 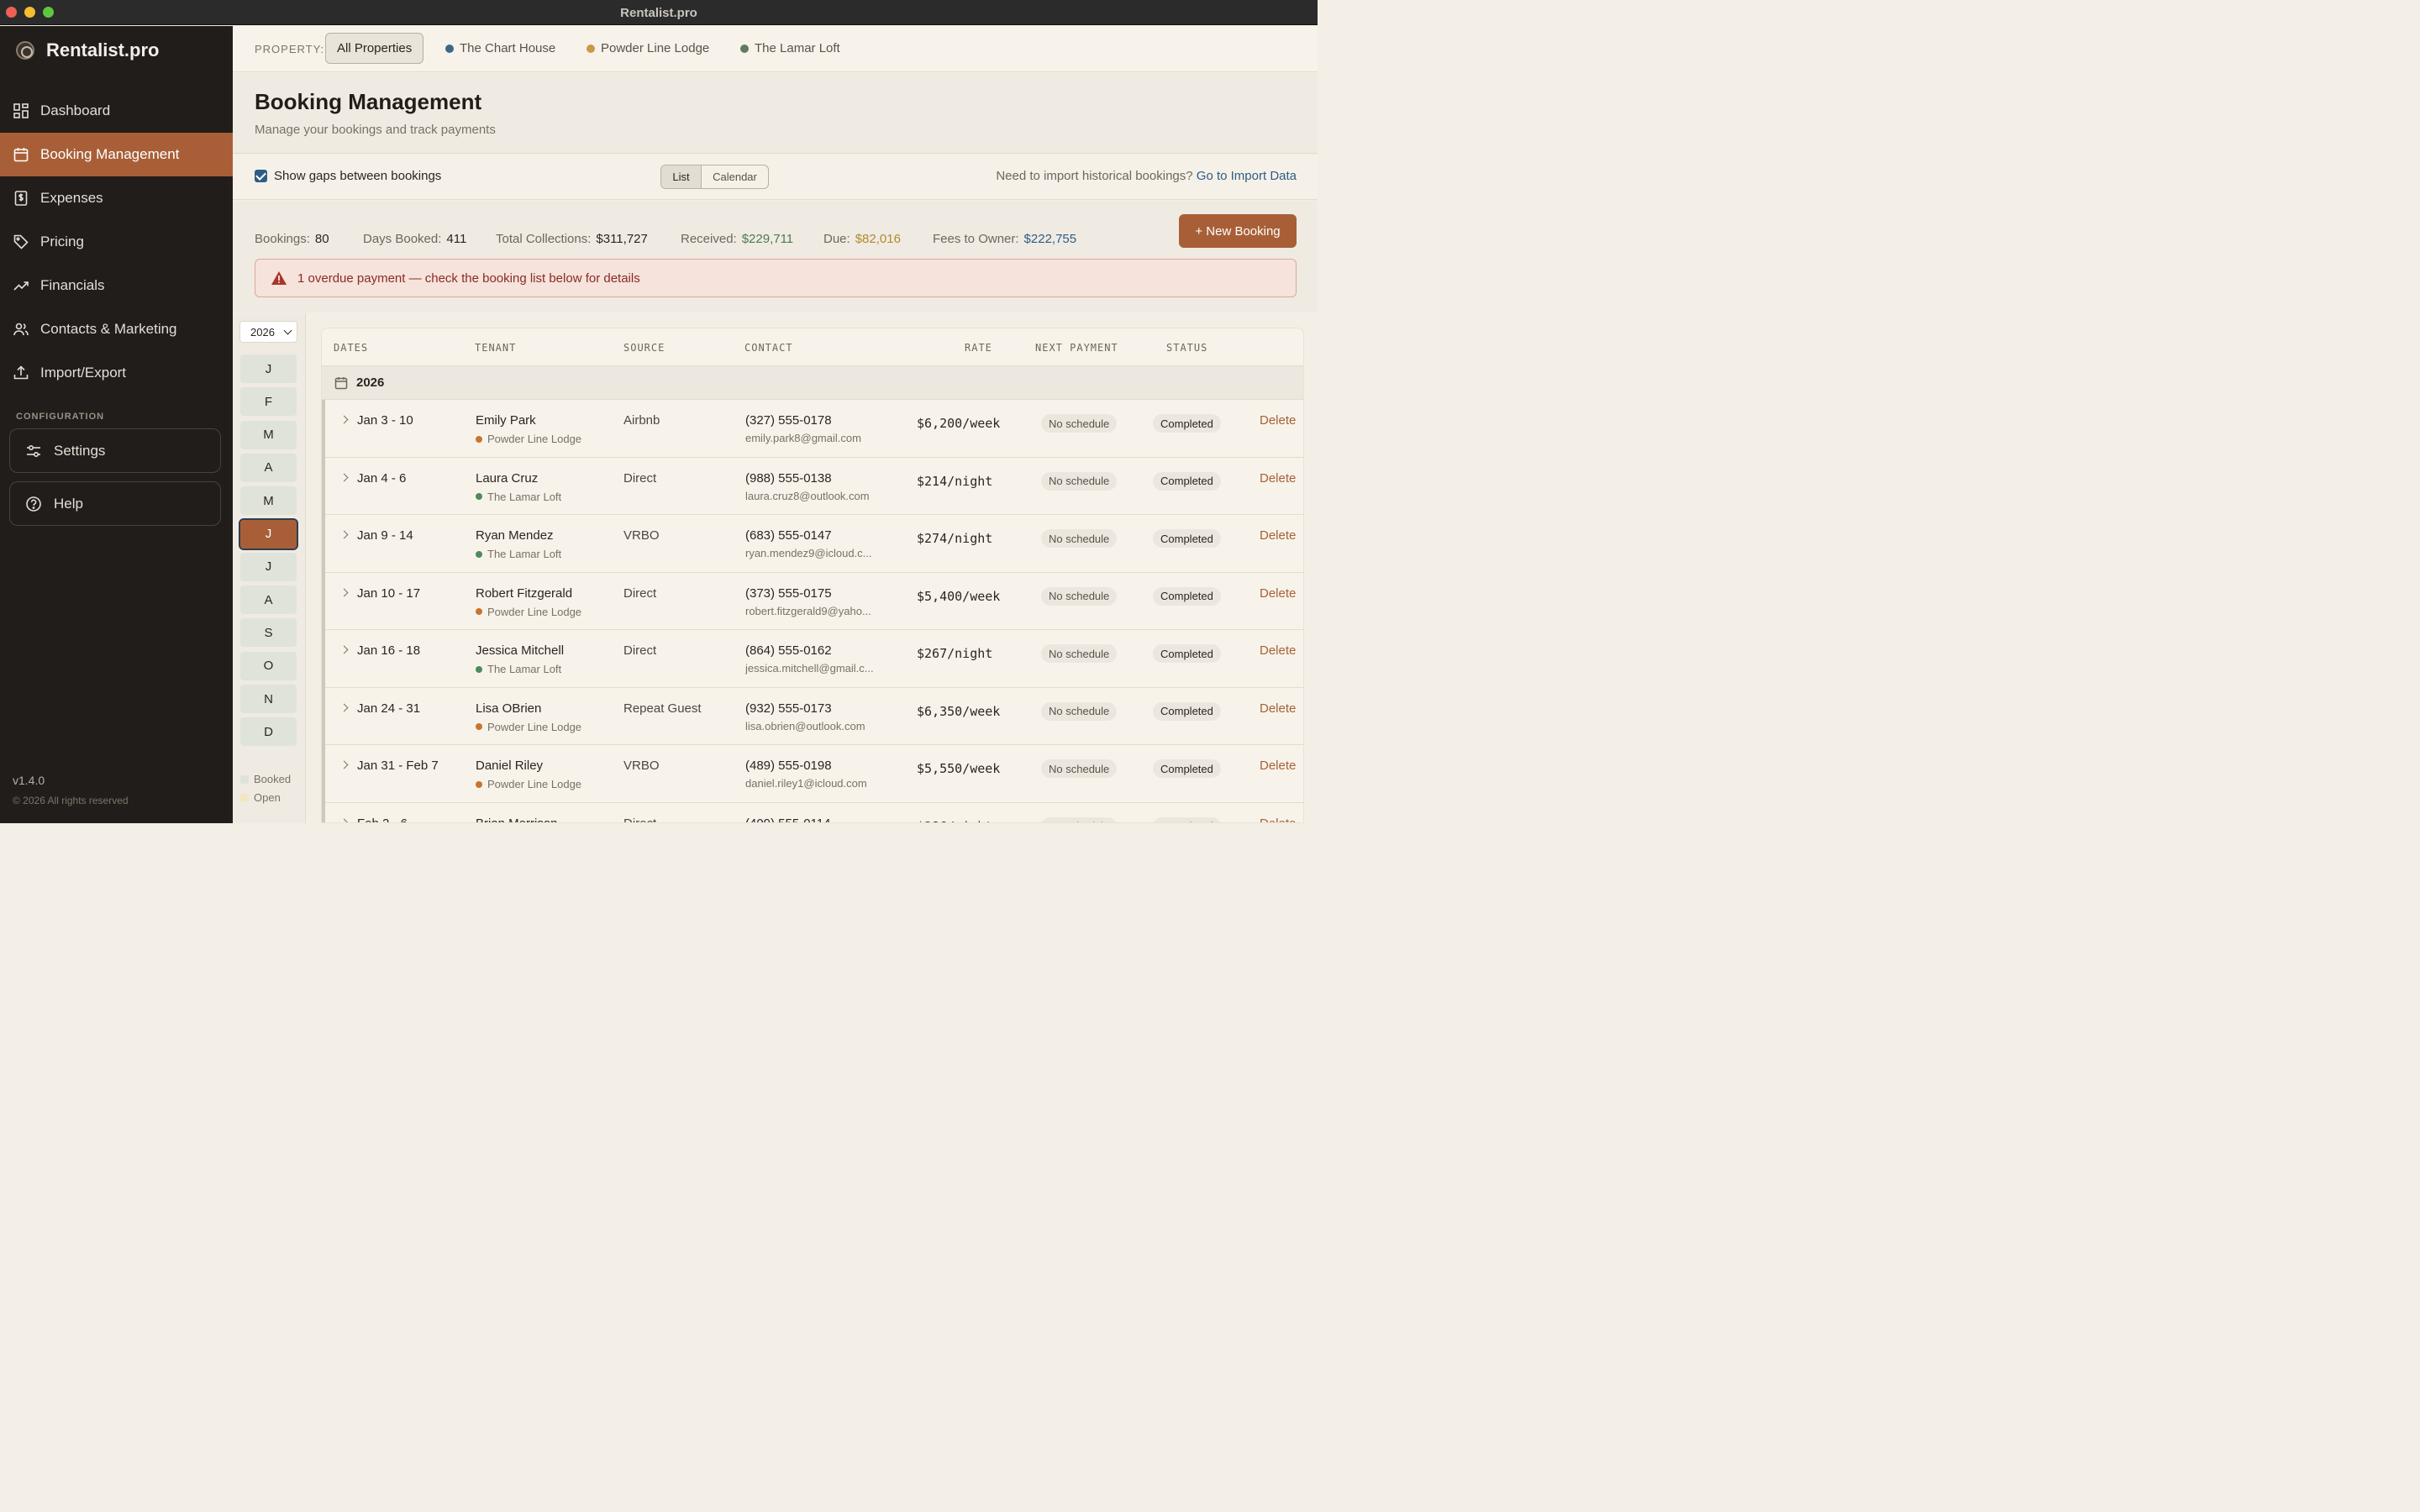 I want to click on booking-property: The Lamar Loft, so click(x=518, y=497).